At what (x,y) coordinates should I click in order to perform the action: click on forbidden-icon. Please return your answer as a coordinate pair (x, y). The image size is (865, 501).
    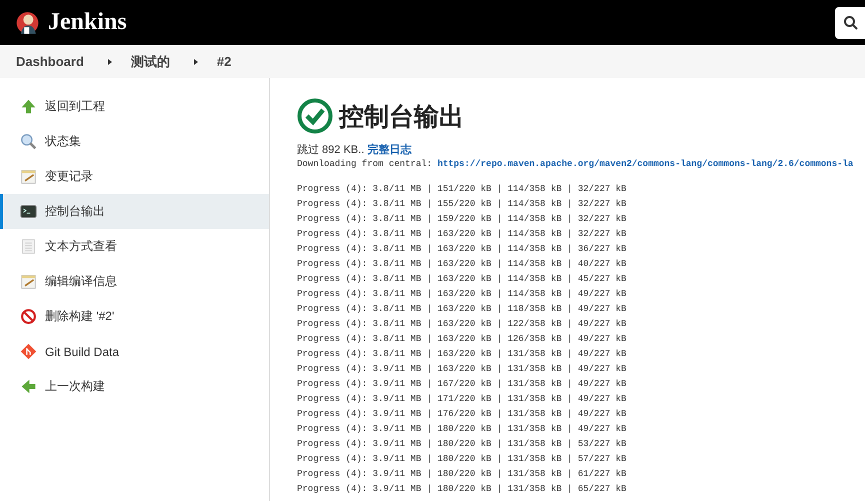
    Looking at the image, I should click on (28, 316).